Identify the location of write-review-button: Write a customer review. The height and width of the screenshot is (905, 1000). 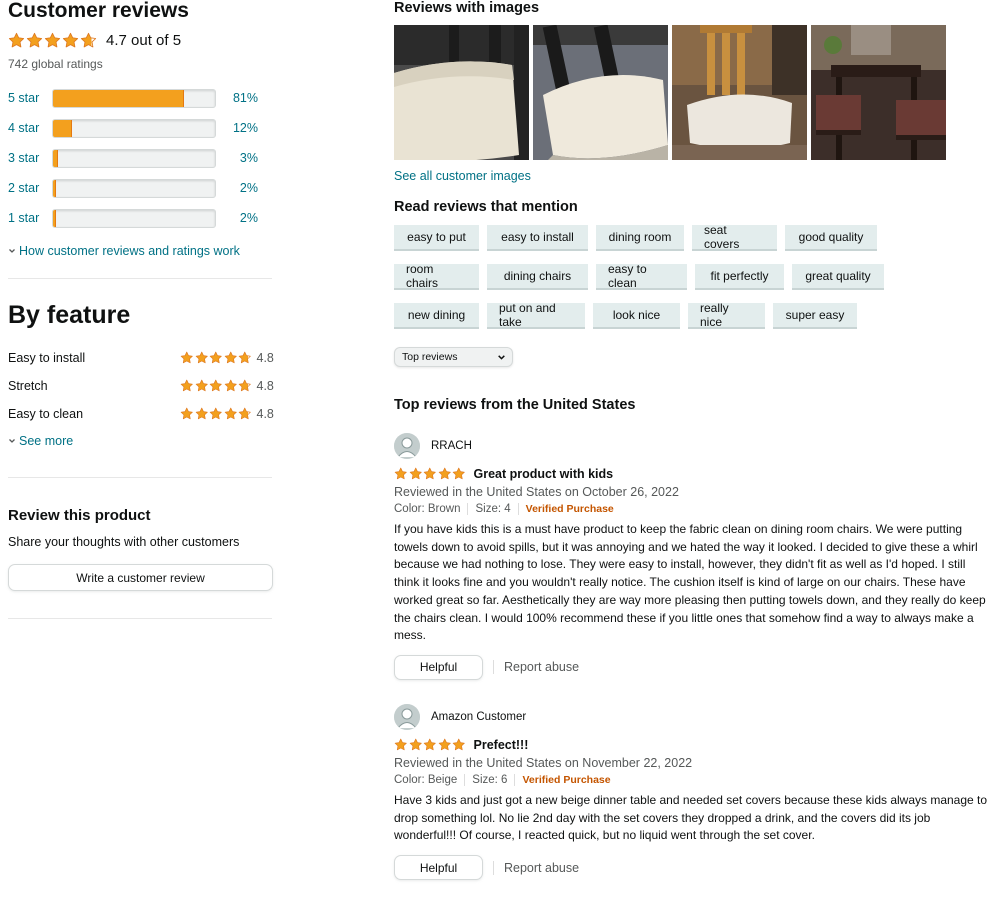
(140, 577).